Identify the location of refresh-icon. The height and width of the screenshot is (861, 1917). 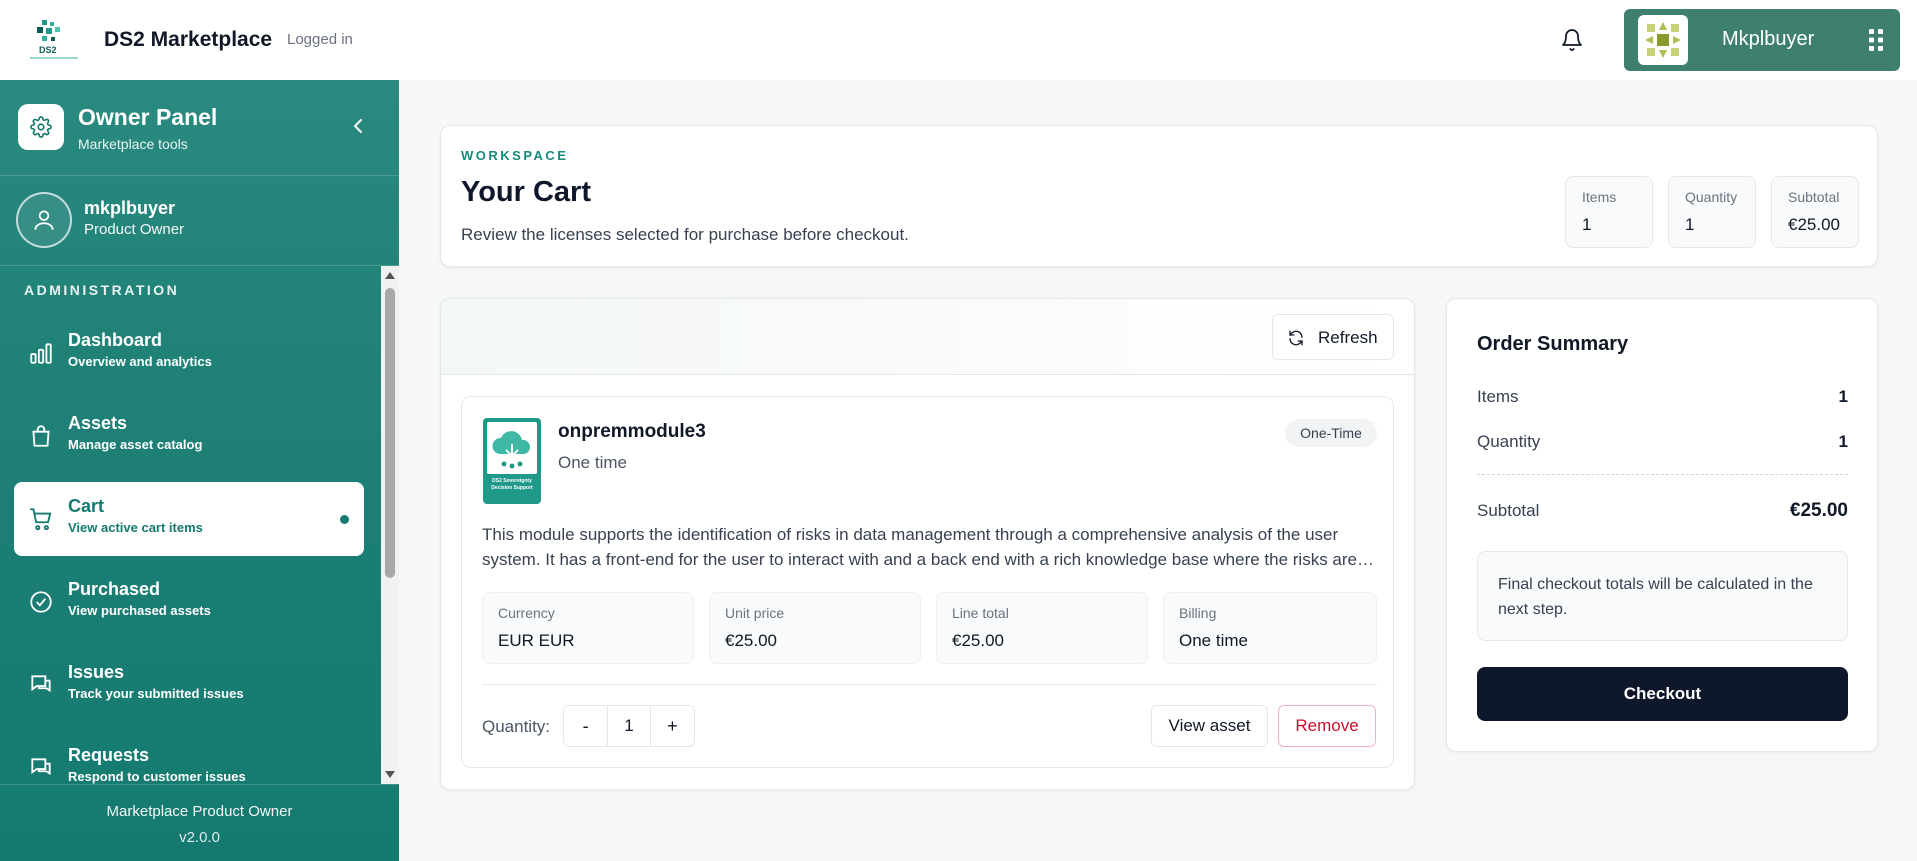
(1296, 338).